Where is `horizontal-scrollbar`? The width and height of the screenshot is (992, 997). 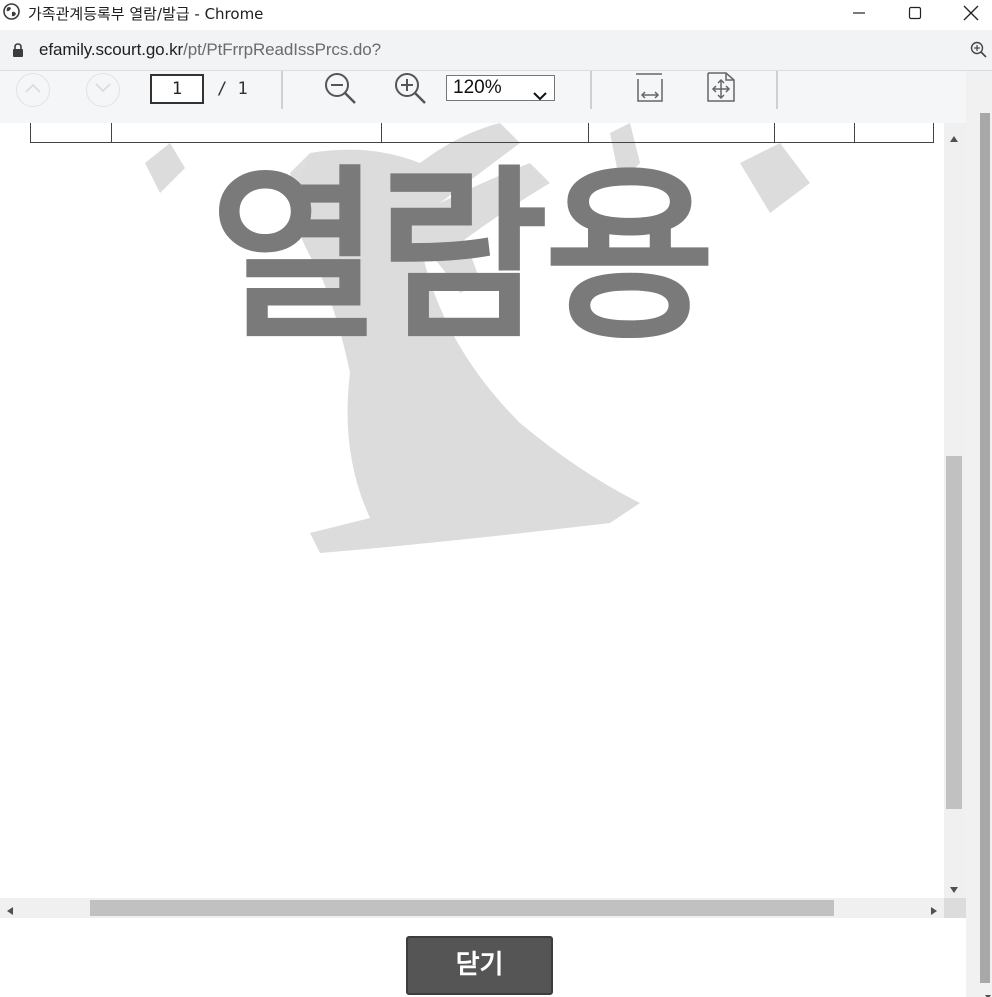
horizontal-scrollbar is located at coordinates (472, 908).